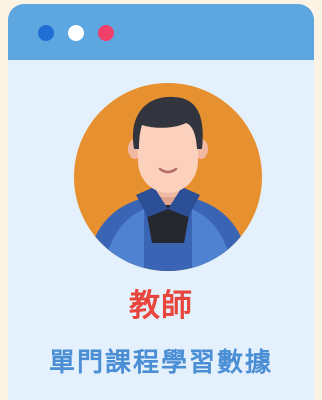  Describe the element at coordinates (161, 306) in the screenshot. I see `role-title: 教師` at that location.